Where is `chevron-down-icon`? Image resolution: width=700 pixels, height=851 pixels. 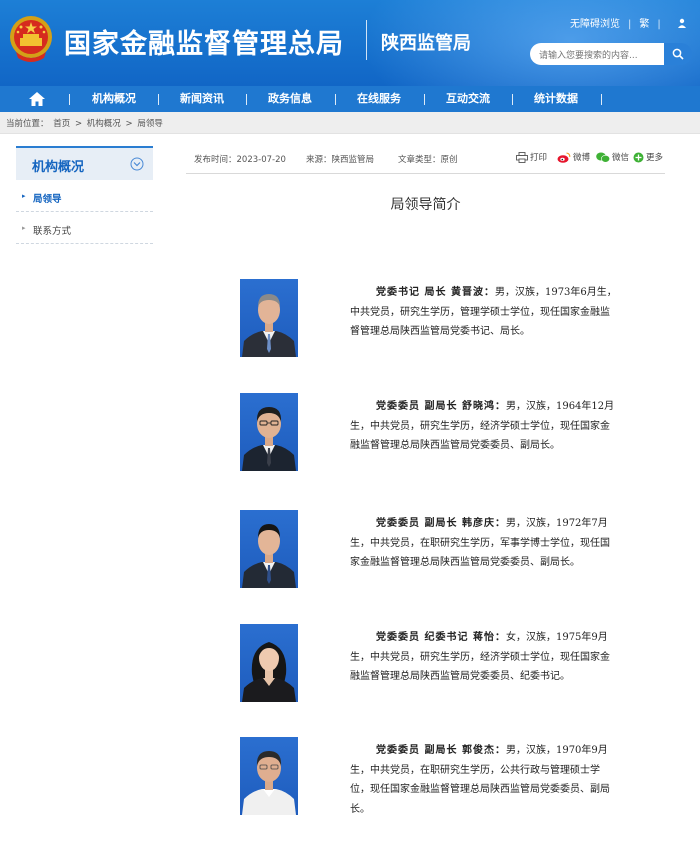
chevron-down-icon is located at coordinates (137, 164).